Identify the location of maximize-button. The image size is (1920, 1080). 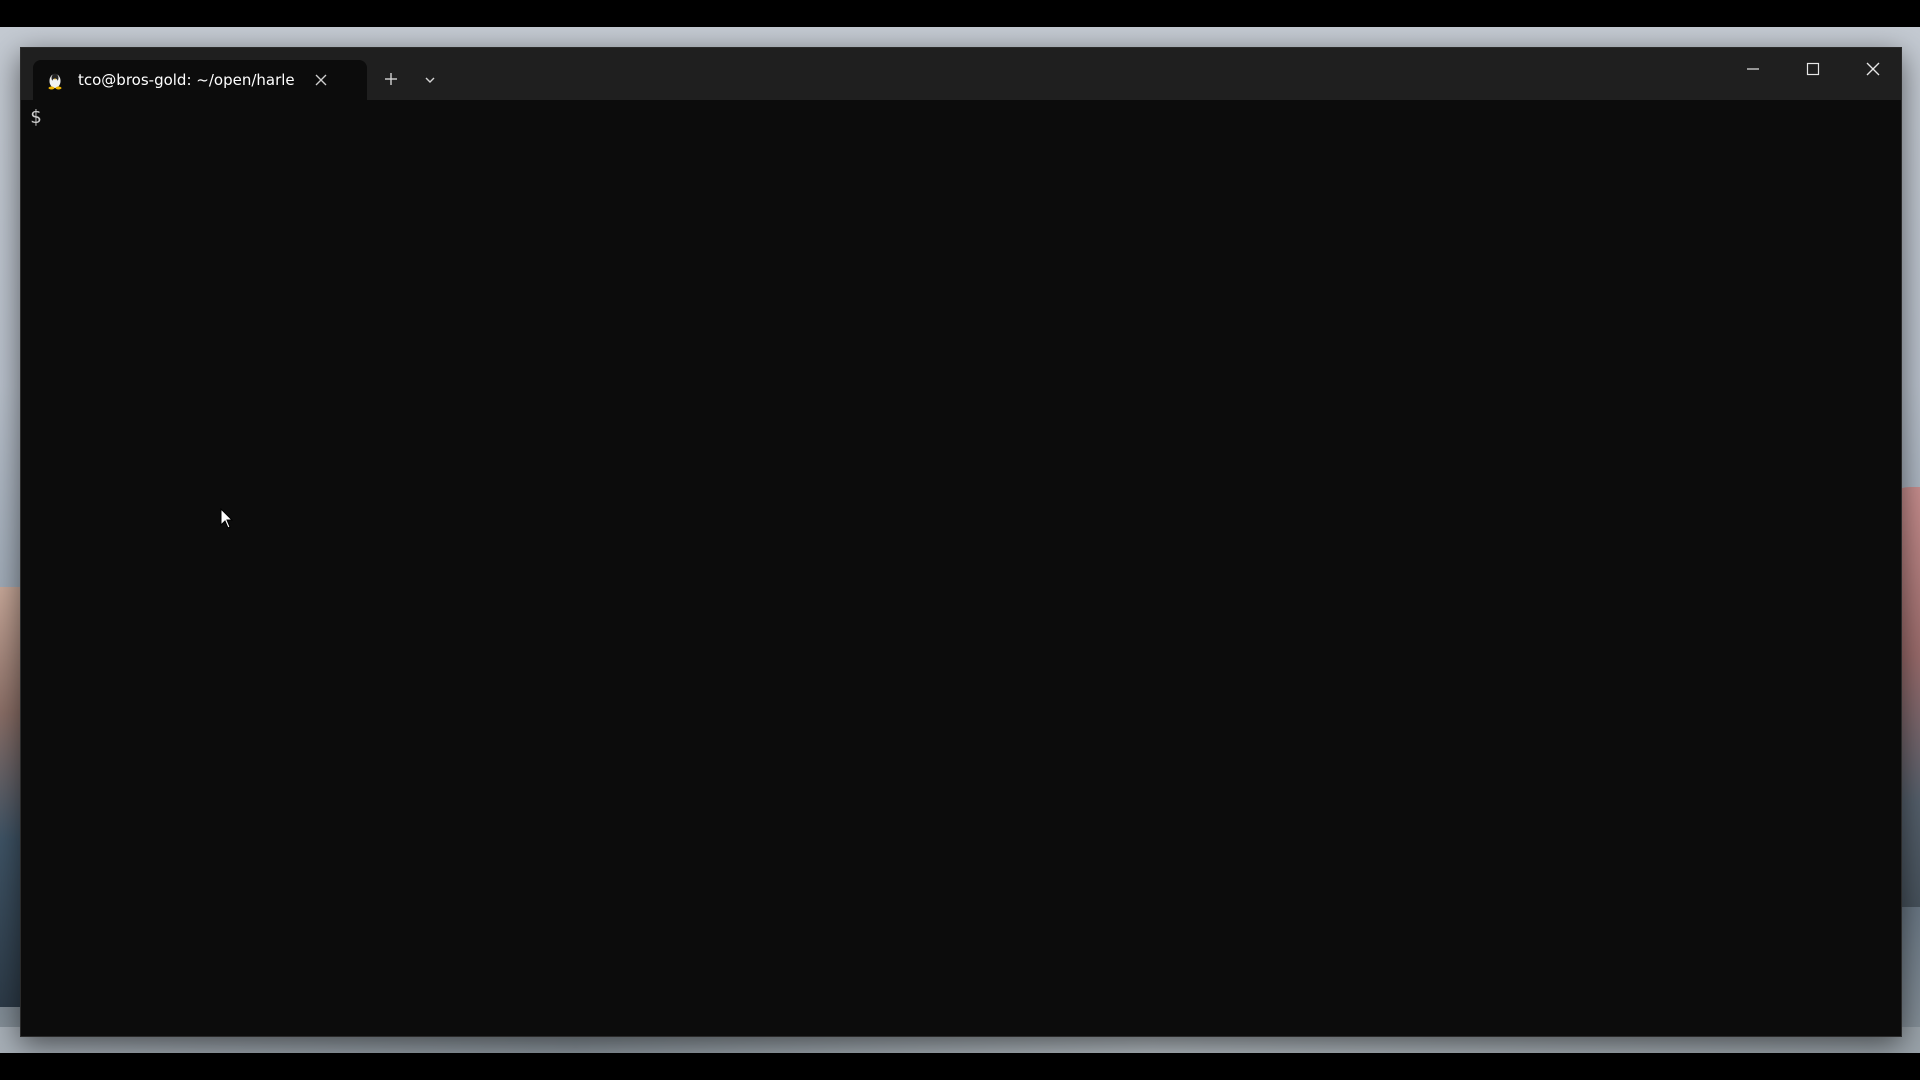
(1813, 71).